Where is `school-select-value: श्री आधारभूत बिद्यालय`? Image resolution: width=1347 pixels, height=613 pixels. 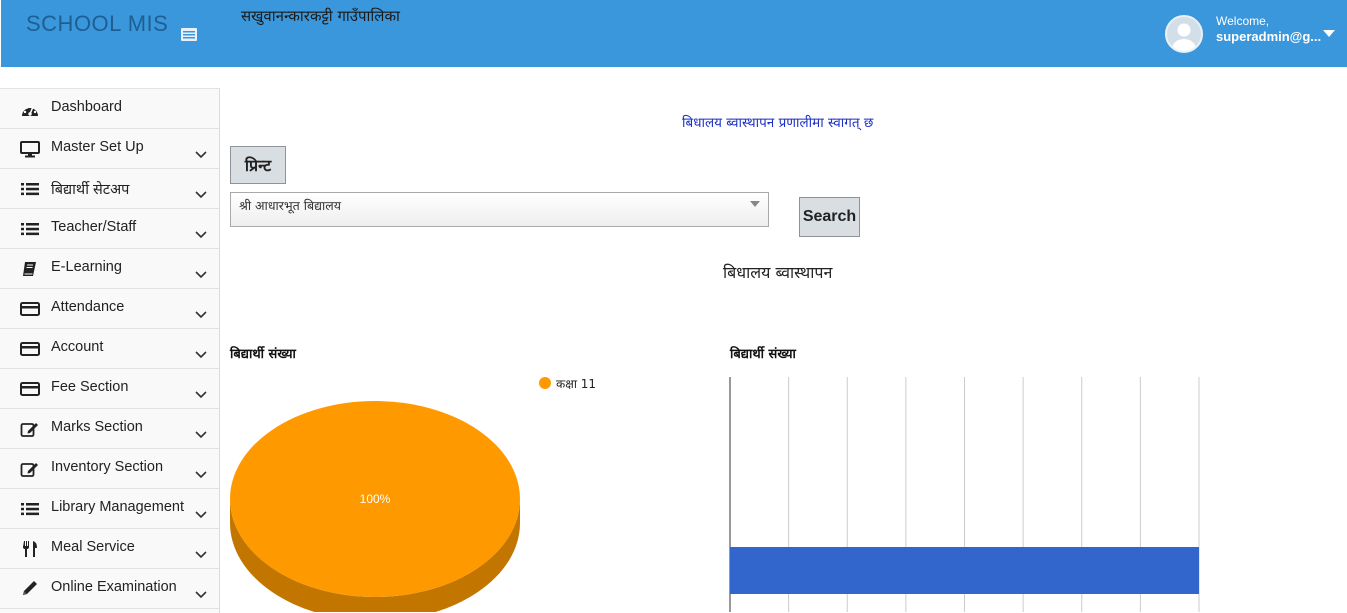 school-select-value: श्री आधारभूत बिद्यालय is located at coordinates (290, 205).